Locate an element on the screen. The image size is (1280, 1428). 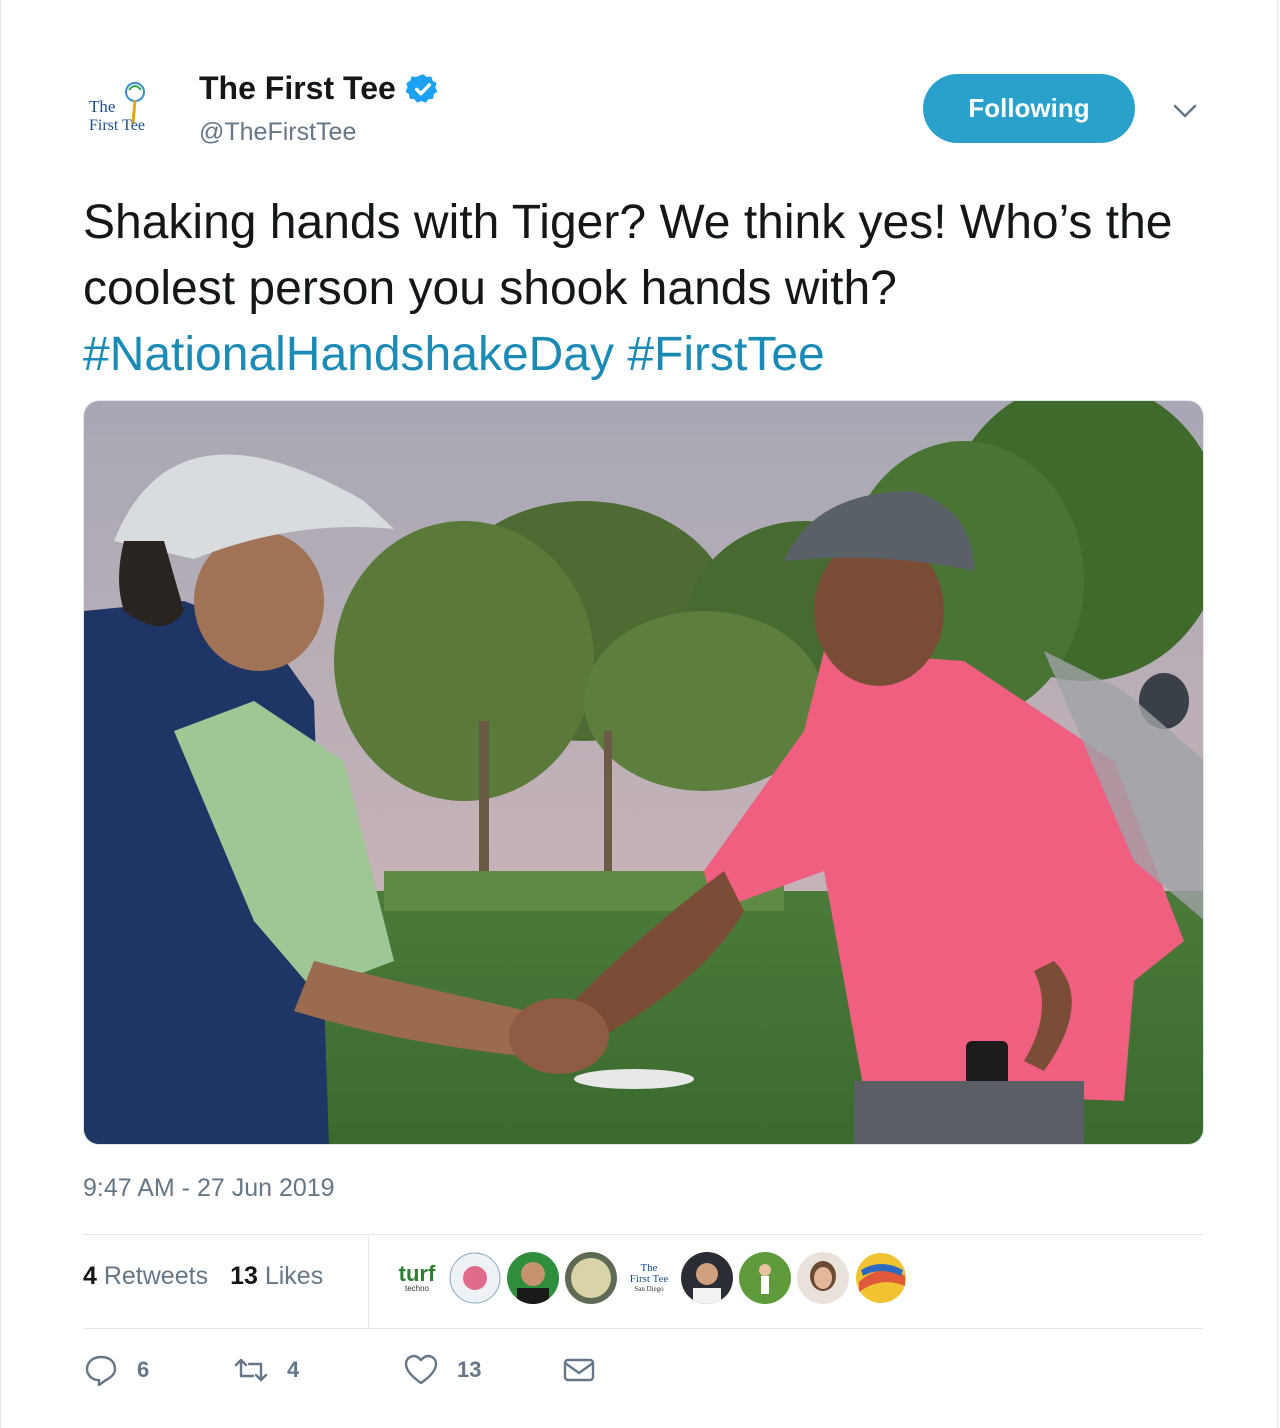
golf-ball-icon is located at coordinates (591, 1278).